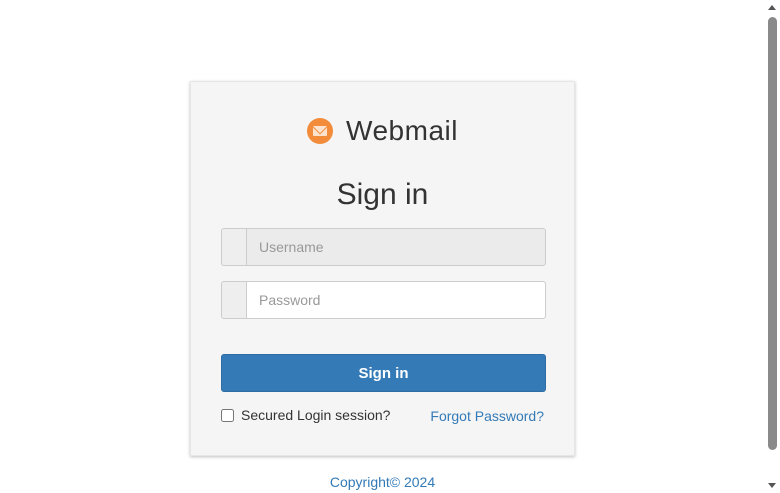 The width and height of the screenshot is (780, 493). I want to click on scroll-thumb, so click(772, 233).